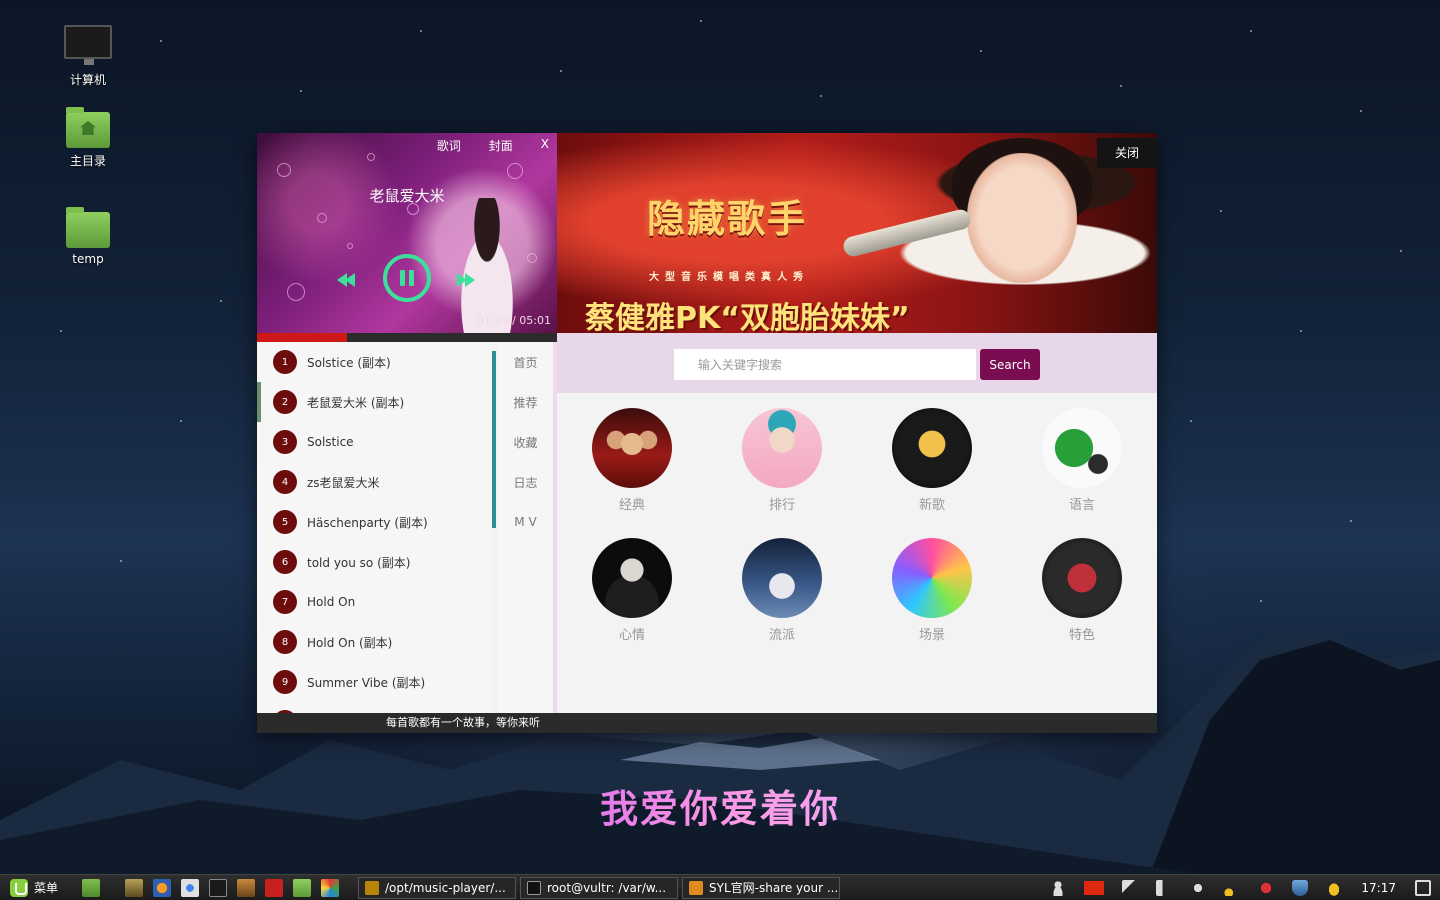 The height and width of the screenshot is (900, 1440). Describe the element at coordinates (331, 602) in the screenshot. I see `track-title: Hold On` at that location.